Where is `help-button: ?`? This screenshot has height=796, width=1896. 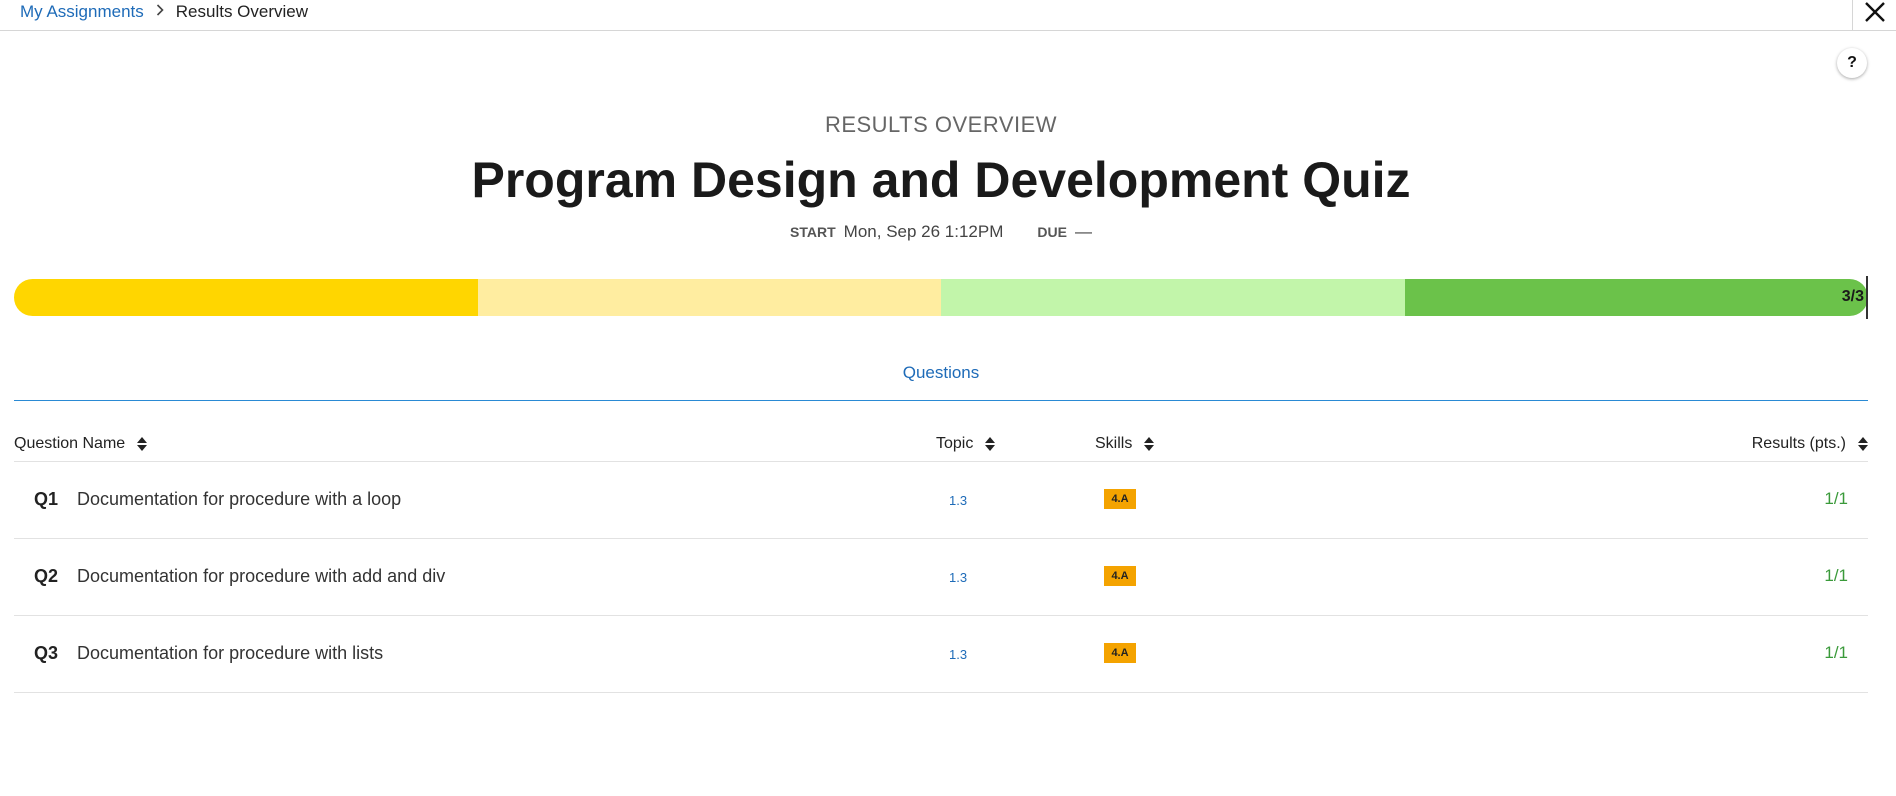
help-button: ? is located at coordinates (1852, 63).